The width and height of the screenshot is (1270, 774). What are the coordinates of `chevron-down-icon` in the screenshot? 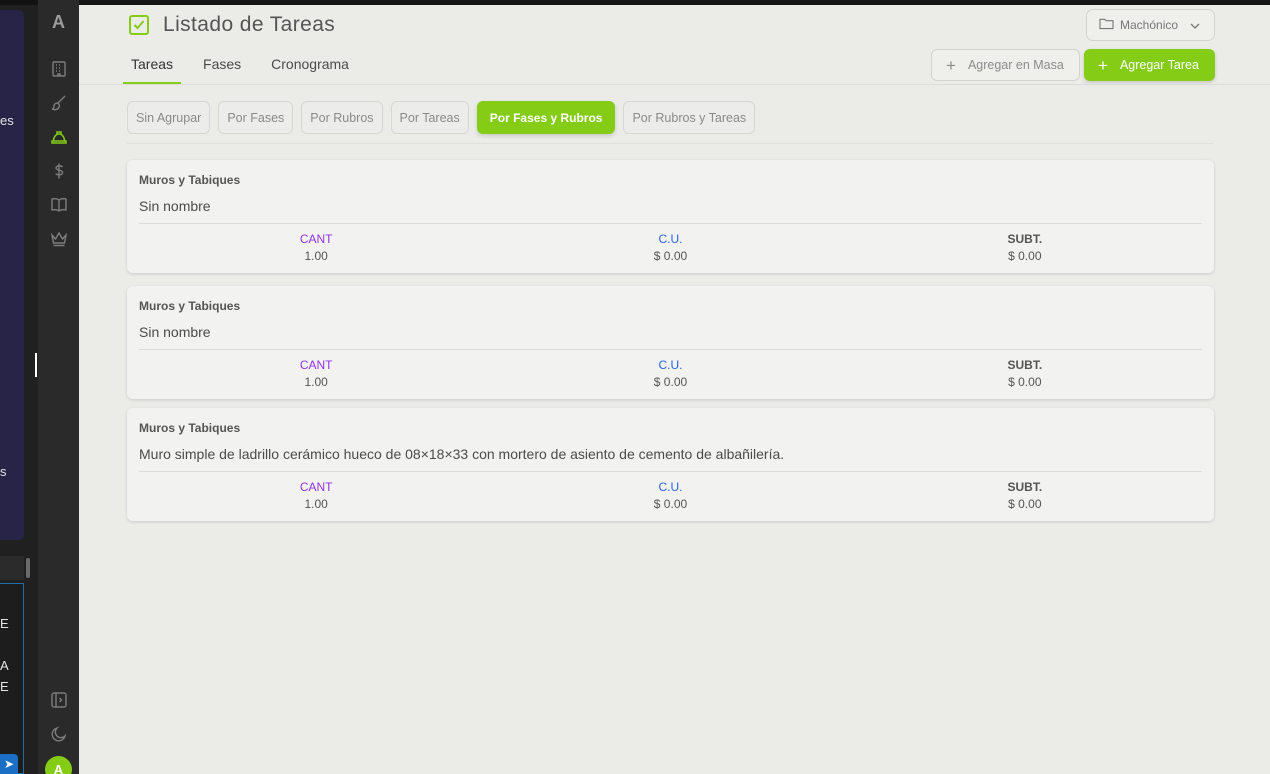 It's located at (1195, 25).